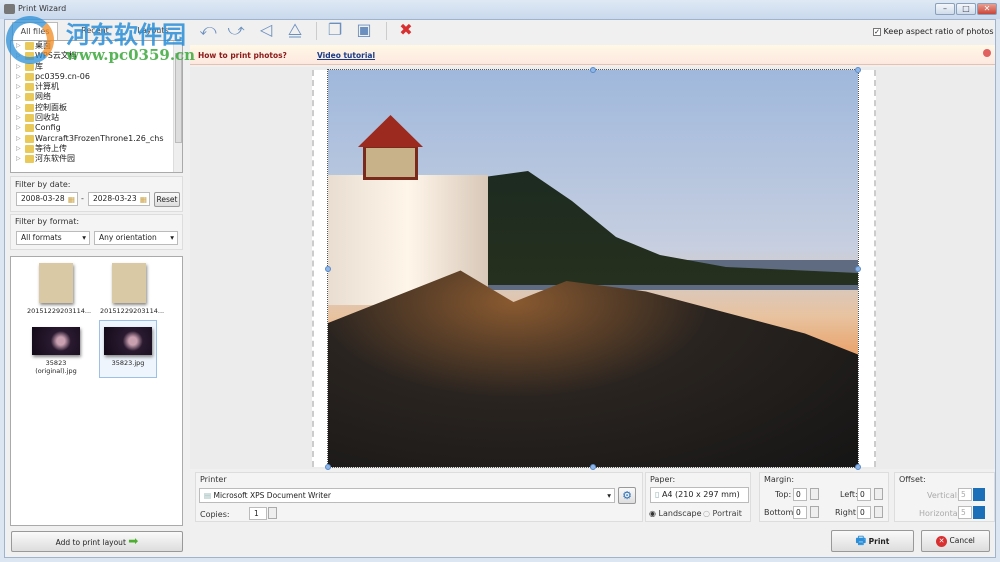 The image size is (1000, 562). What do you see at coordinates (96, 118) in the screenshot?
I see `tree-item: ▷ 回收站` at bounding box center [96, 118].